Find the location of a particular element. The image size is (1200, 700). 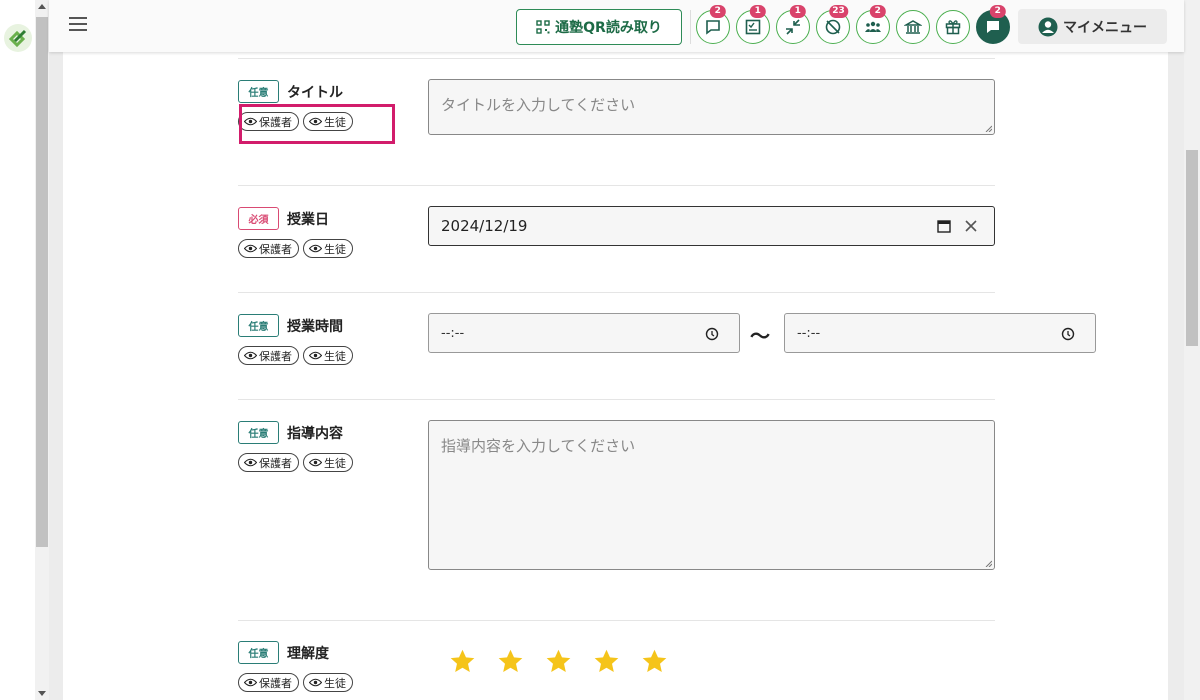

my-menu-button: マイメニュー is located at coordinates (1092, 26).